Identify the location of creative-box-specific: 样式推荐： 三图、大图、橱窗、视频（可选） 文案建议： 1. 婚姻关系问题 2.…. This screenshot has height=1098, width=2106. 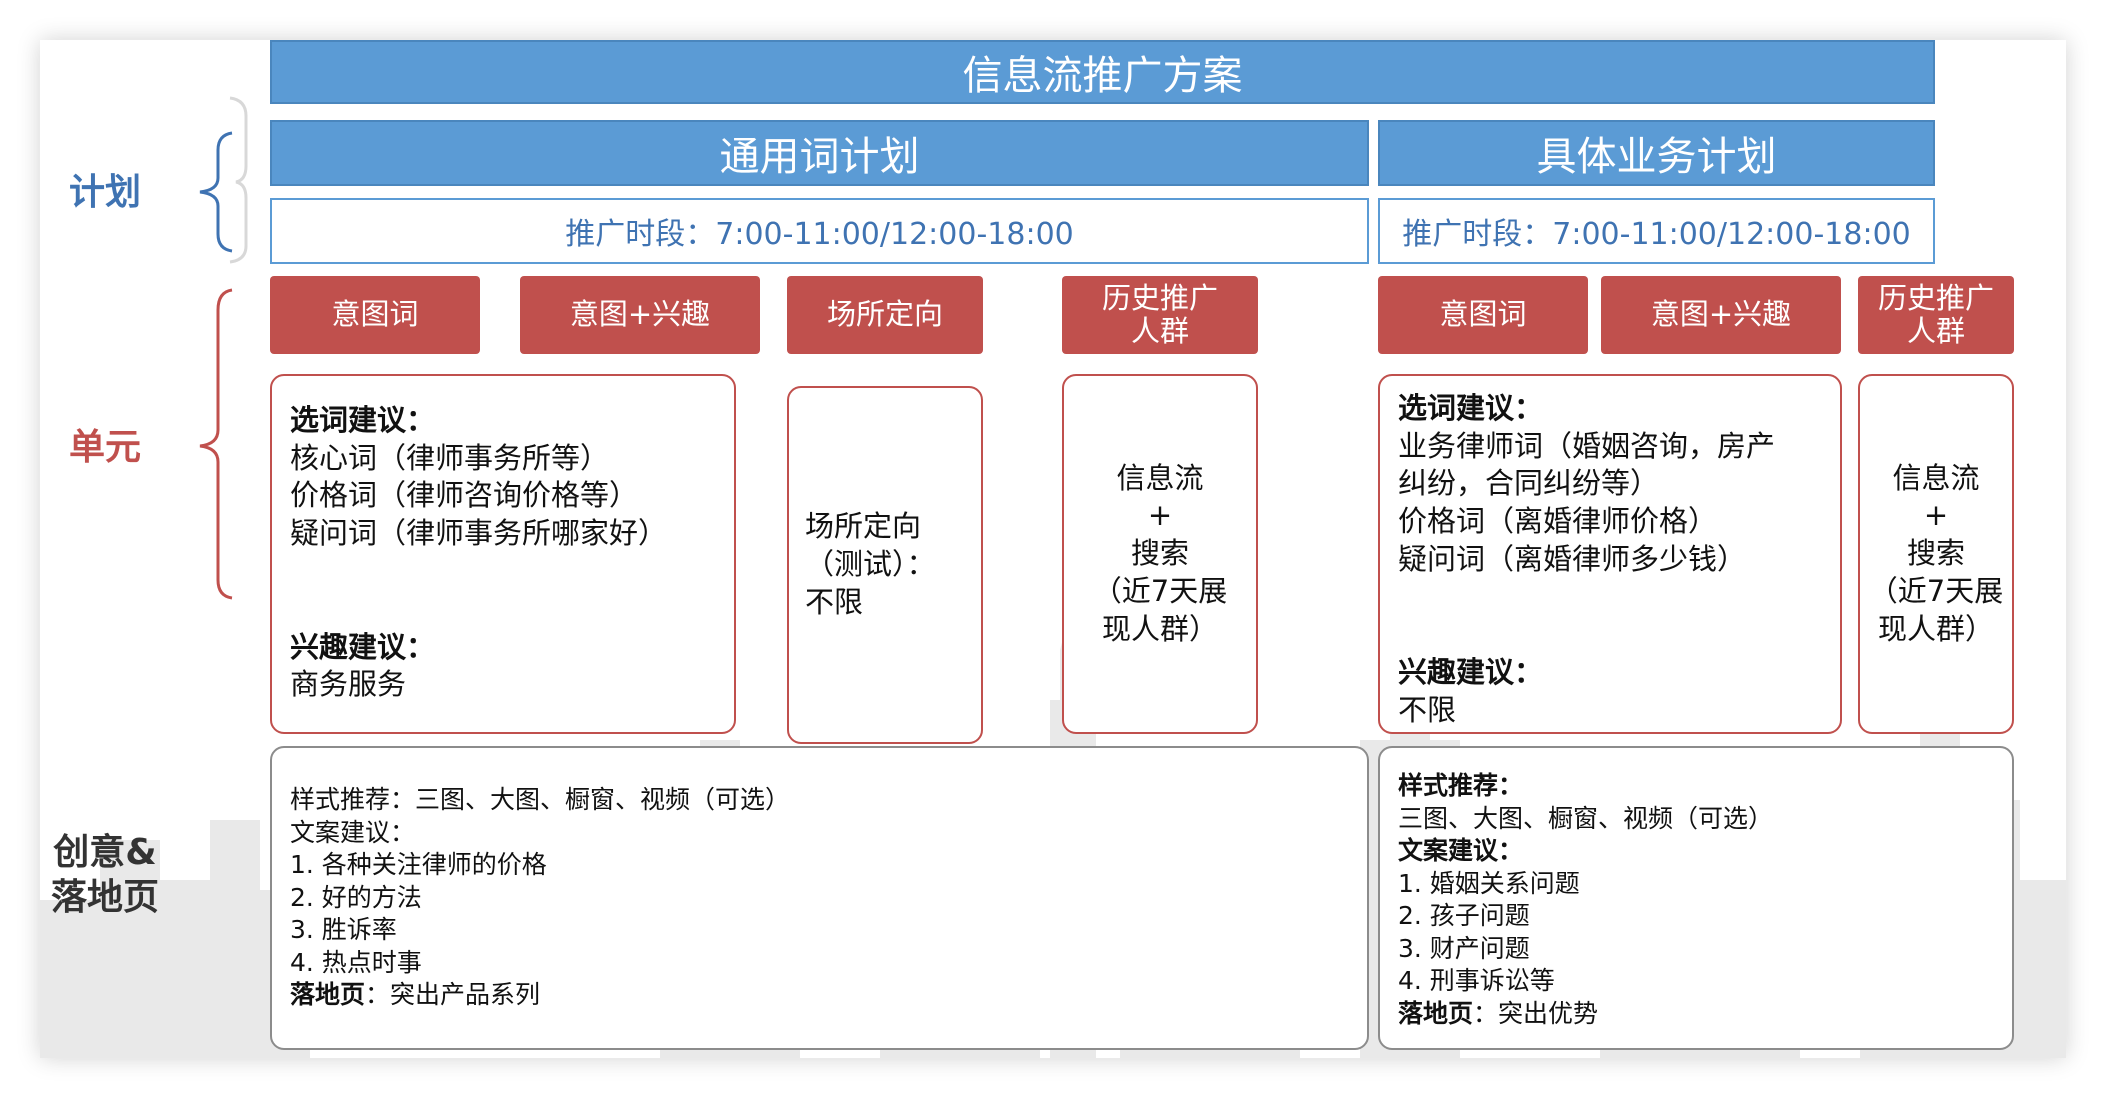
(1696, 898).